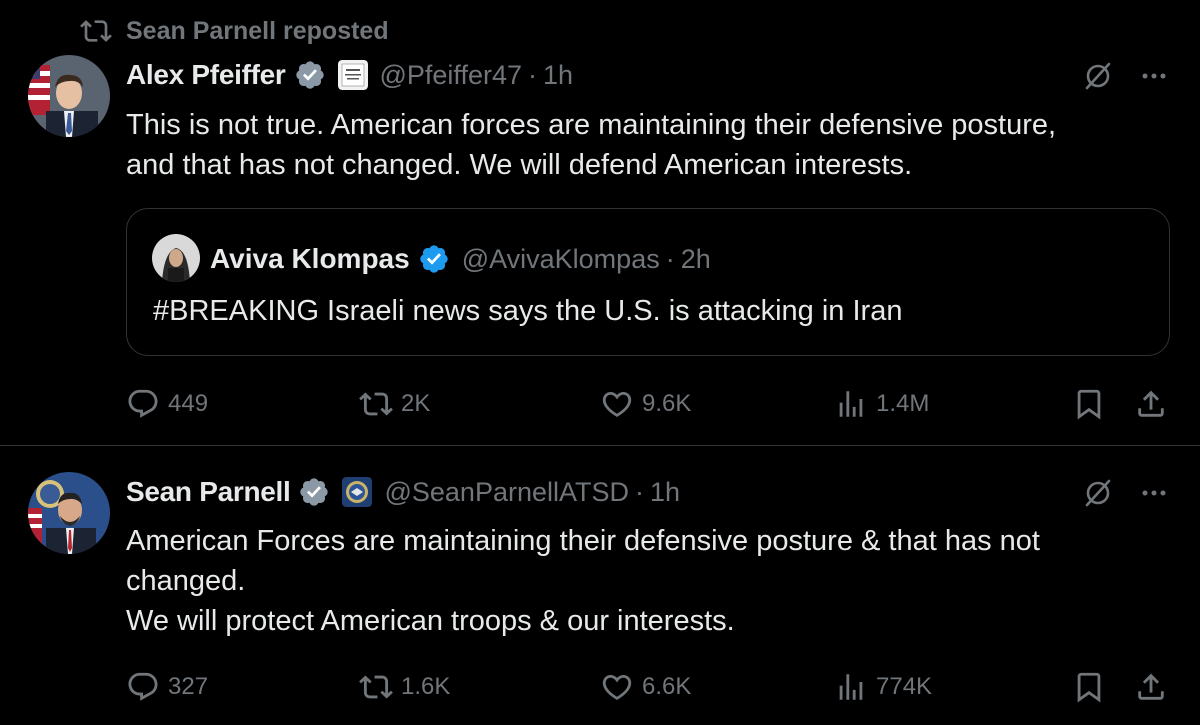  What do you see at coordinates (208, 492) in the screenshot?
I see `author-name: Sean Parnell` at bounding box center [208, 492].